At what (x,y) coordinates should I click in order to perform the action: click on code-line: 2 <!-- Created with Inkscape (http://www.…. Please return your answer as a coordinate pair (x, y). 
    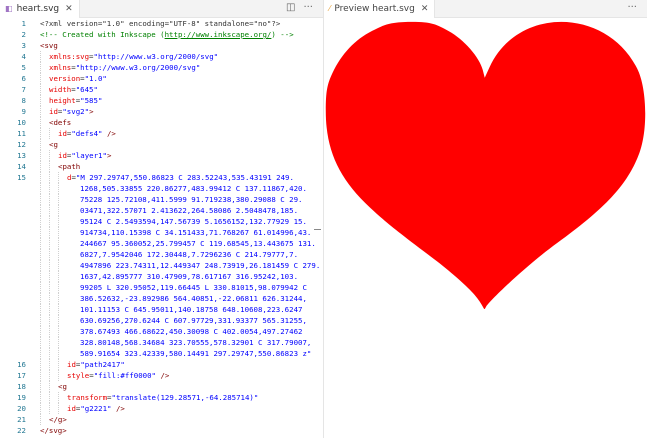
    Looking at the image, I should click on (161, 34).